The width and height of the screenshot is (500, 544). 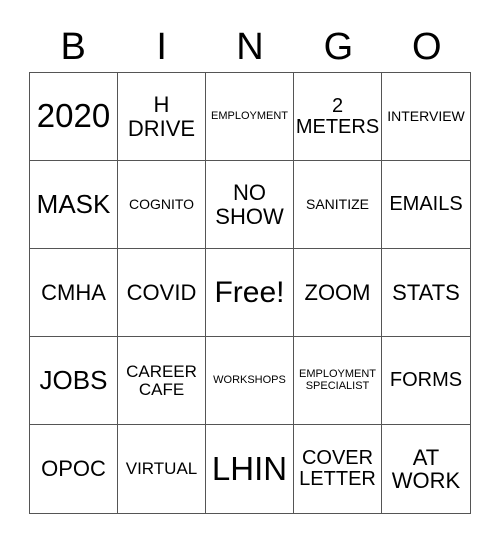 What do you see at coordinates (338, 47) in the screenshot?
I see `header-letter-g: G` at bounding box center [338, 47].